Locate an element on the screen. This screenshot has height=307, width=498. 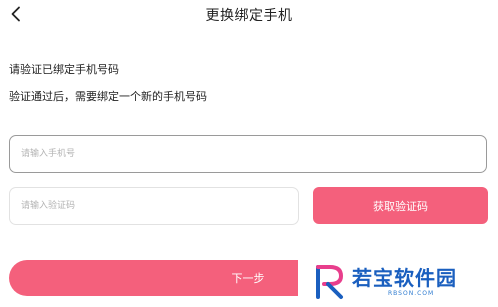
phone-input is located at coordinates (248, 154).